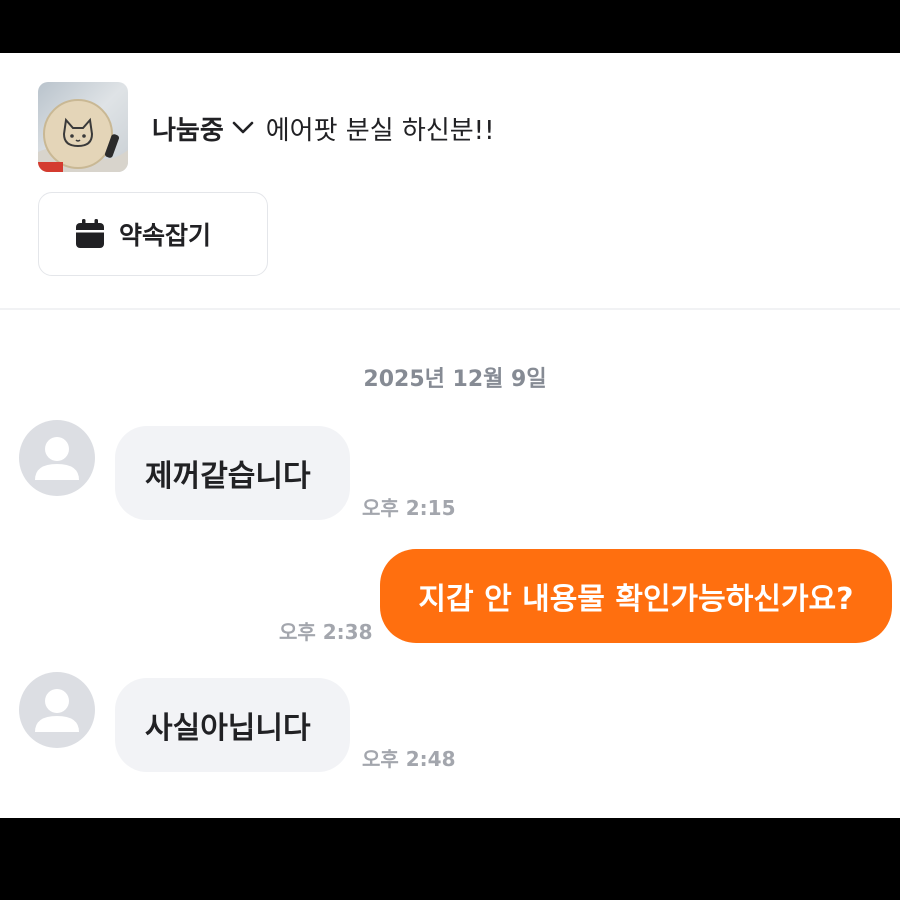 The image size is (900, 900). What do you see at coordinates (232, 473) in the screenshot?
I see `message-bubble-incoming: 제꺼같습니다` at bounding box center [232, 473].